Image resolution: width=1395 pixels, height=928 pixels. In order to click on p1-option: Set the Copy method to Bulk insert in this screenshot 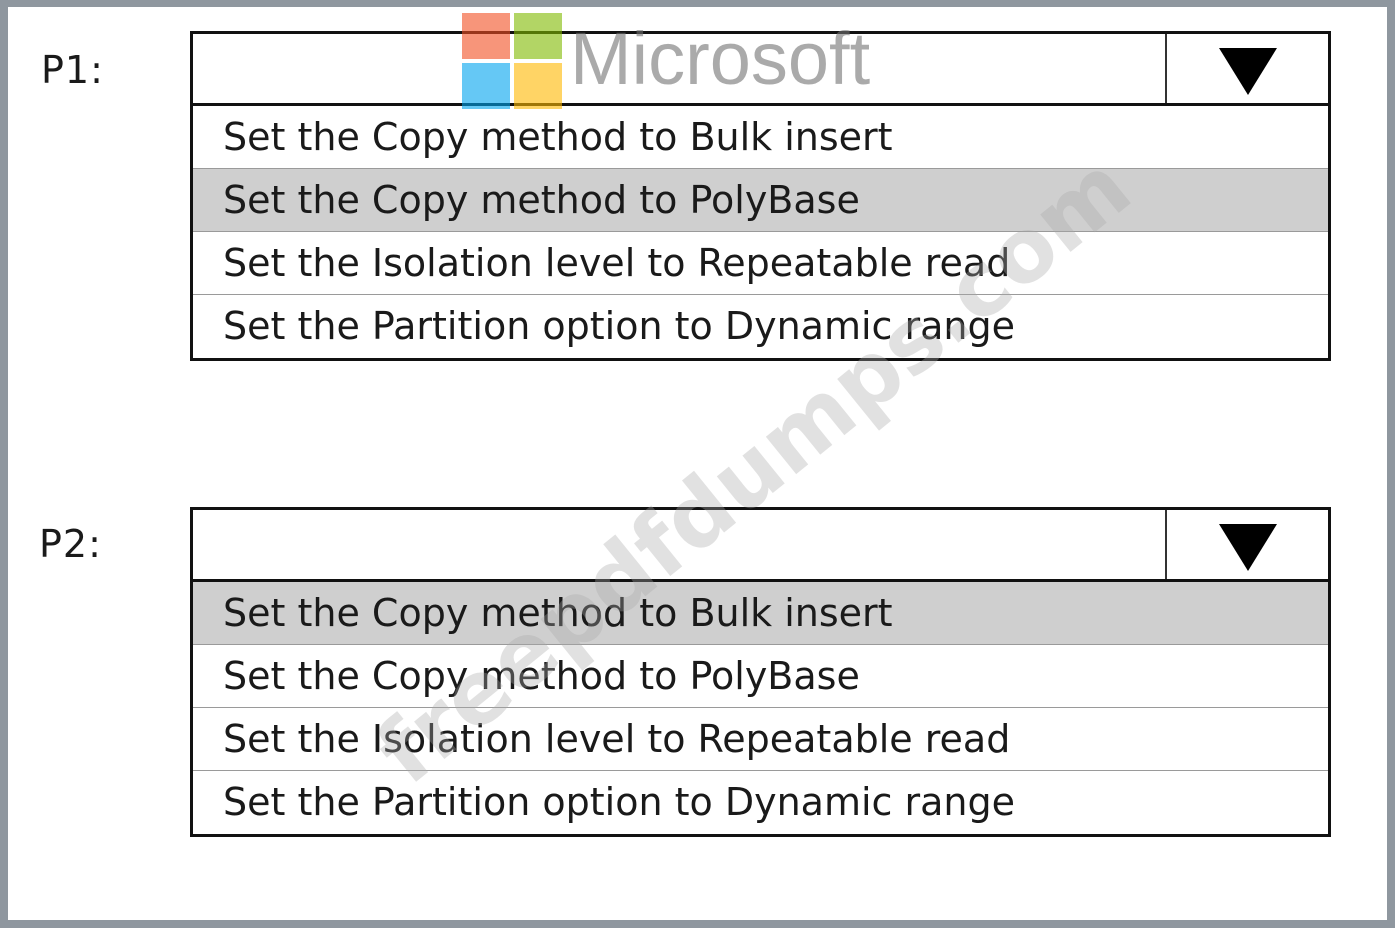, I will do `click(760, 137)`.